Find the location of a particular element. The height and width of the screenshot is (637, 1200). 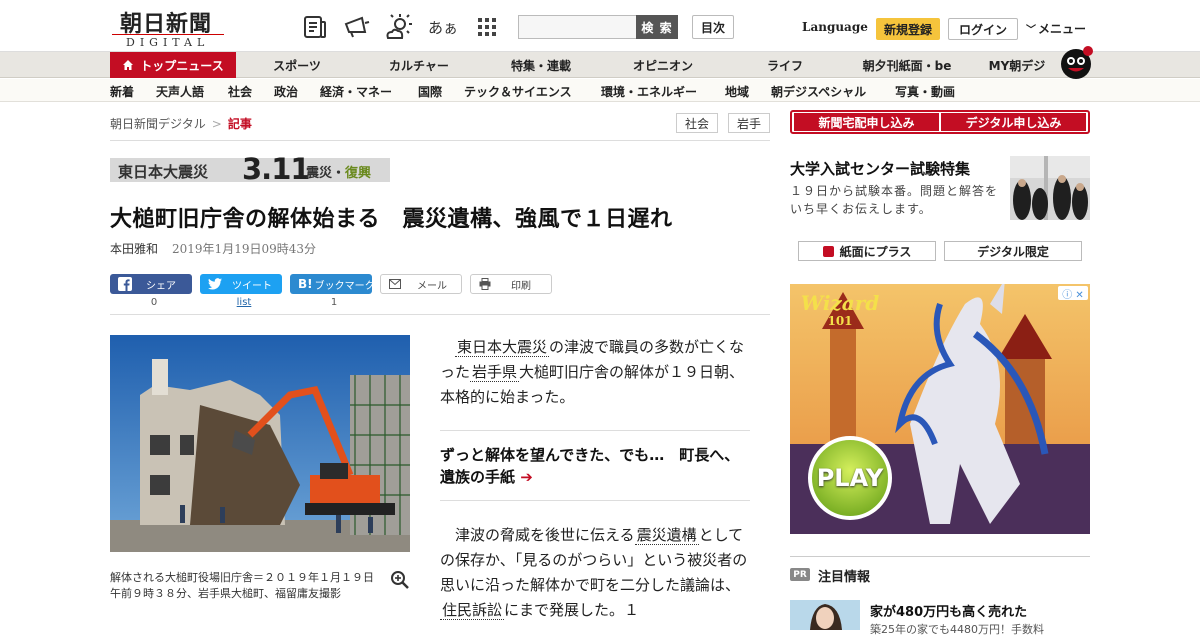

nav-sports: スポーツ is located at coordinates (297, 65).